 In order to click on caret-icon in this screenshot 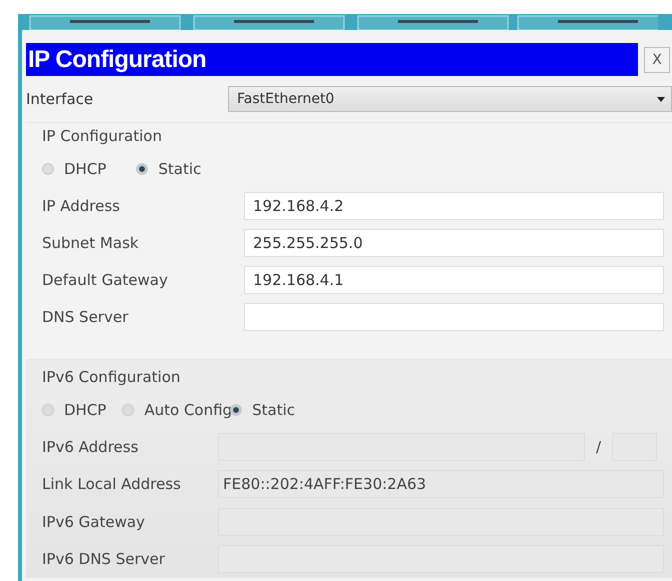, I will do `click(661, 99)`.